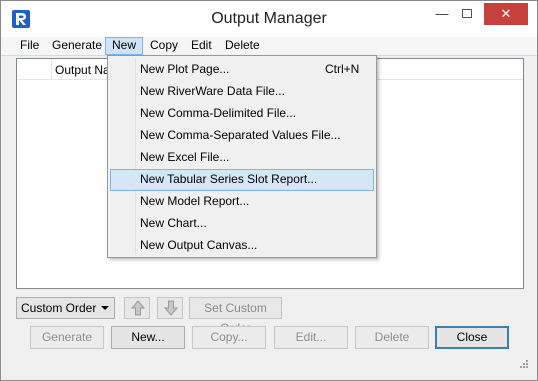 This screenshot has height=381, width=538. Describe the element at coordinates (77, 46) in the screenshot. I see `menu-generate: Generate` at that location.